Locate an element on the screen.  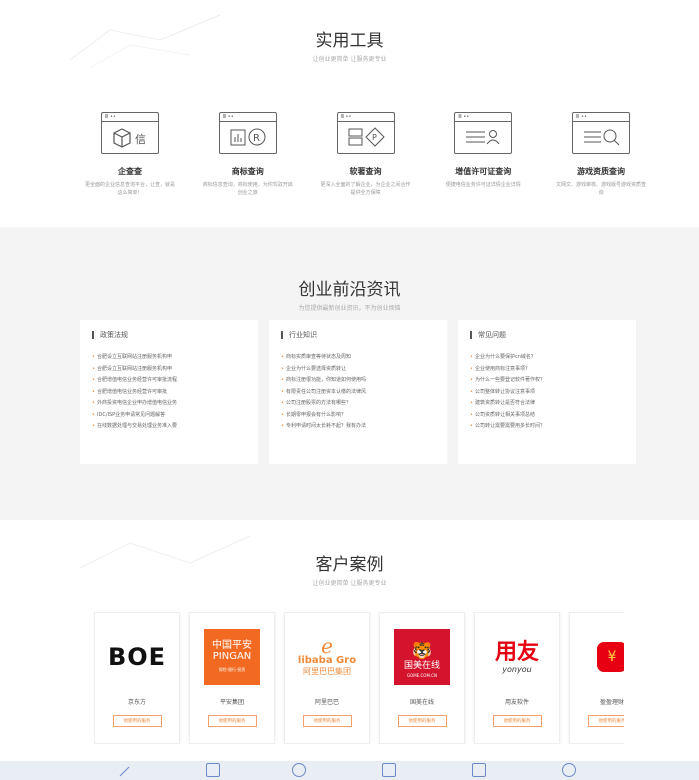
tool-name: 软著查询 is located at coordinates (365, 171).